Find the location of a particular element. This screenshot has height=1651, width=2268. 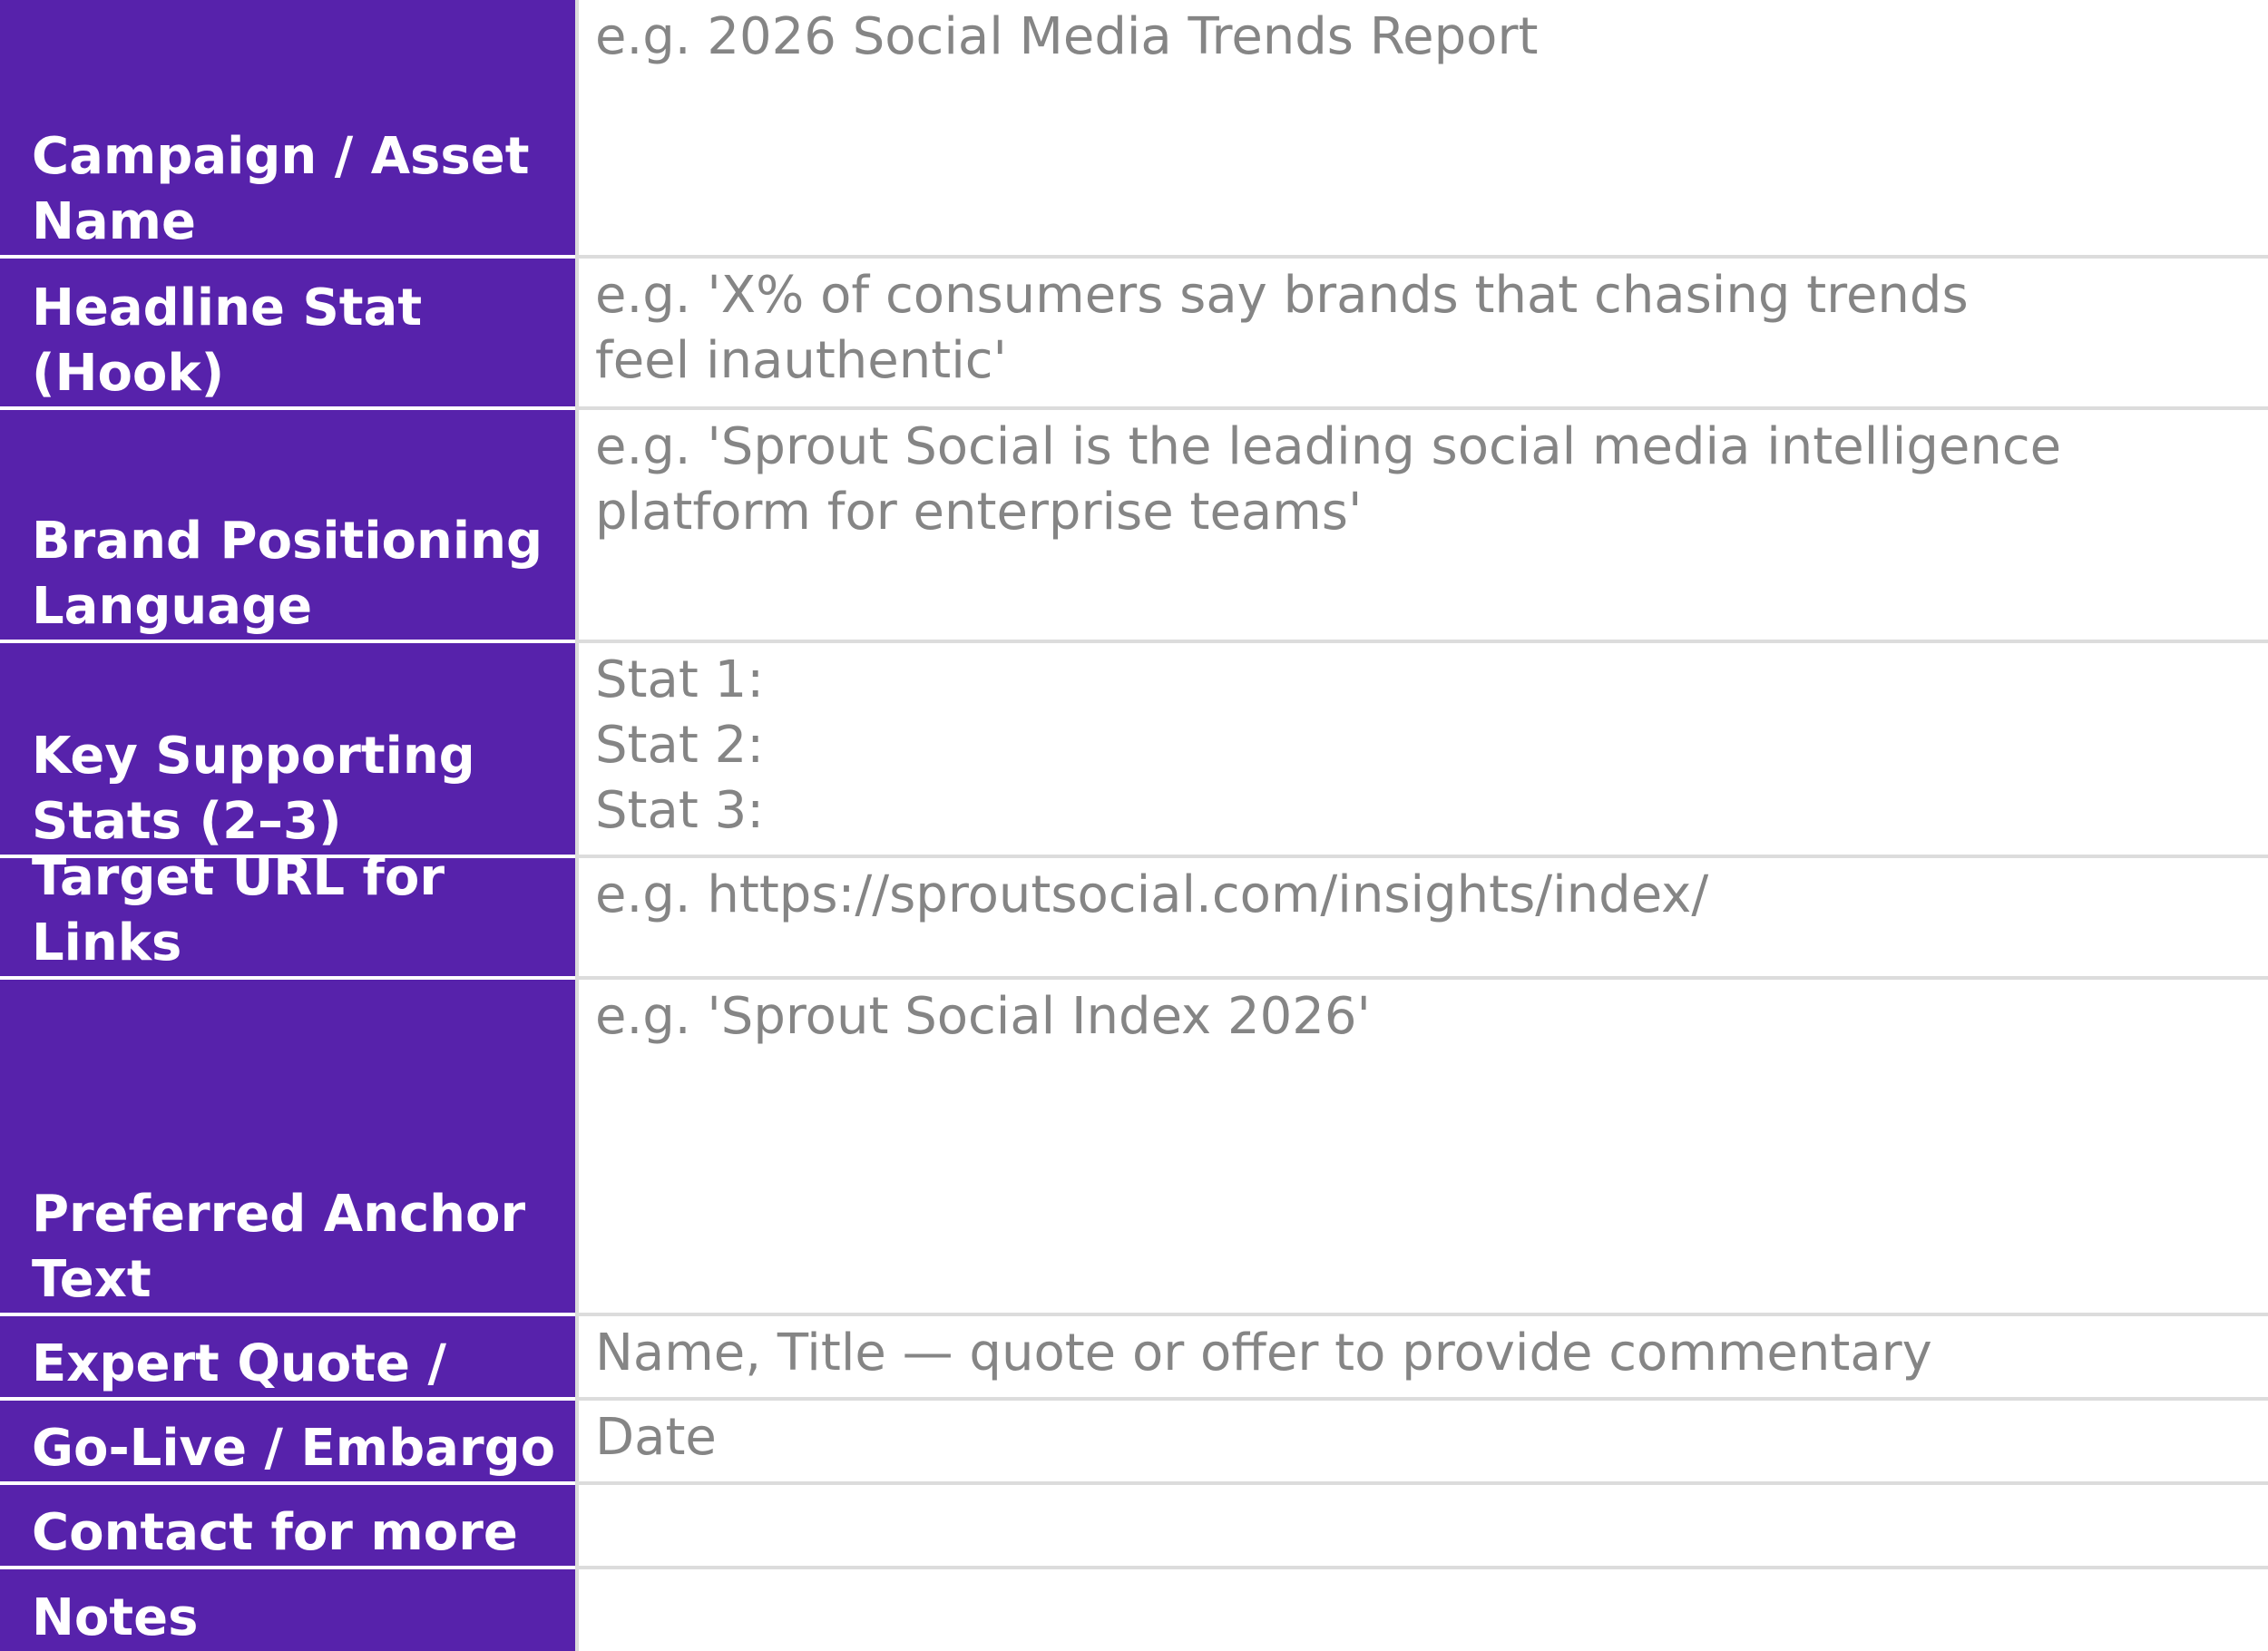

row-label-target-url: Target URL for Links is located at coordinates (288, 919).